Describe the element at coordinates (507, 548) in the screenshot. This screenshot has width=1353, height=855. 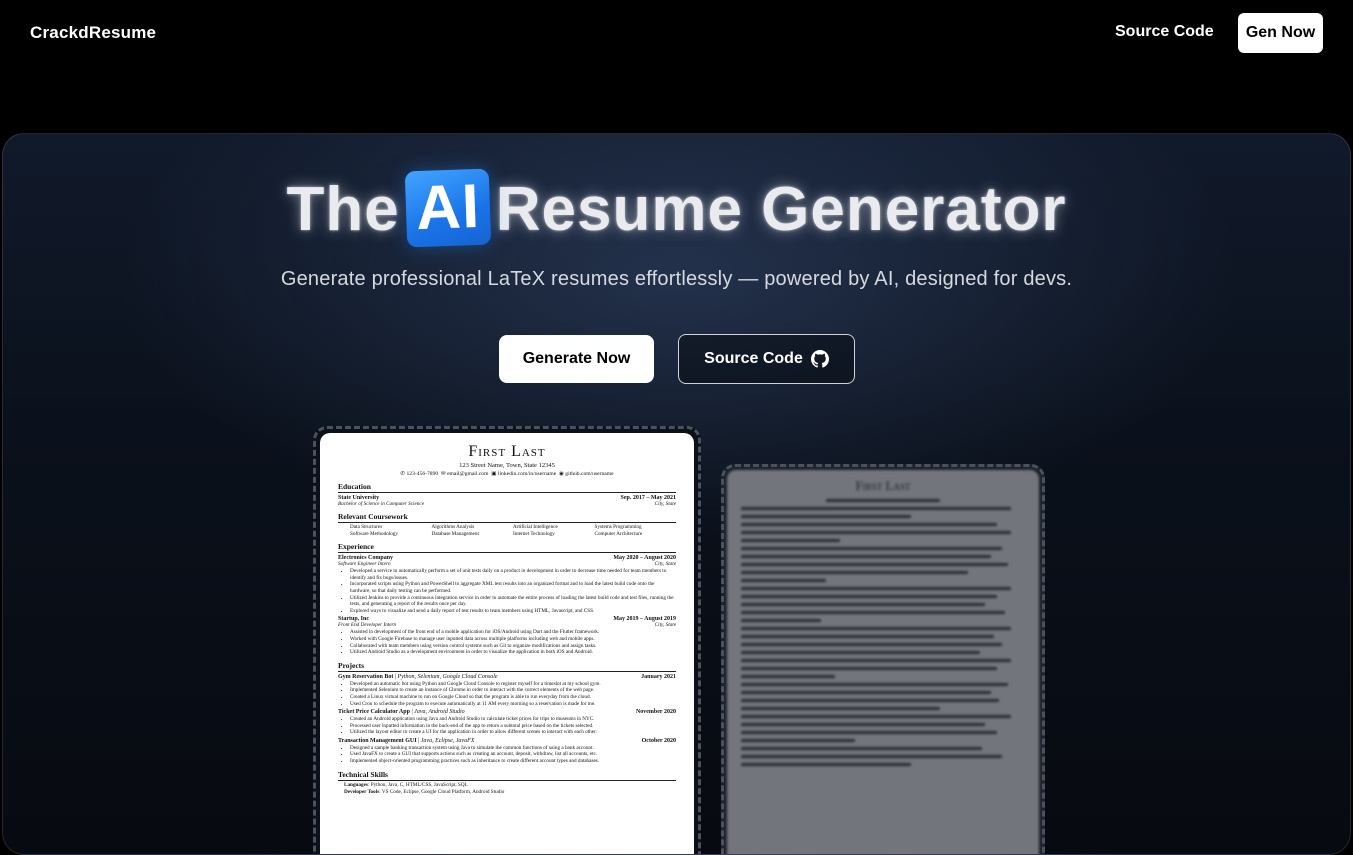
I see `experience-heading: Experience` at that location.